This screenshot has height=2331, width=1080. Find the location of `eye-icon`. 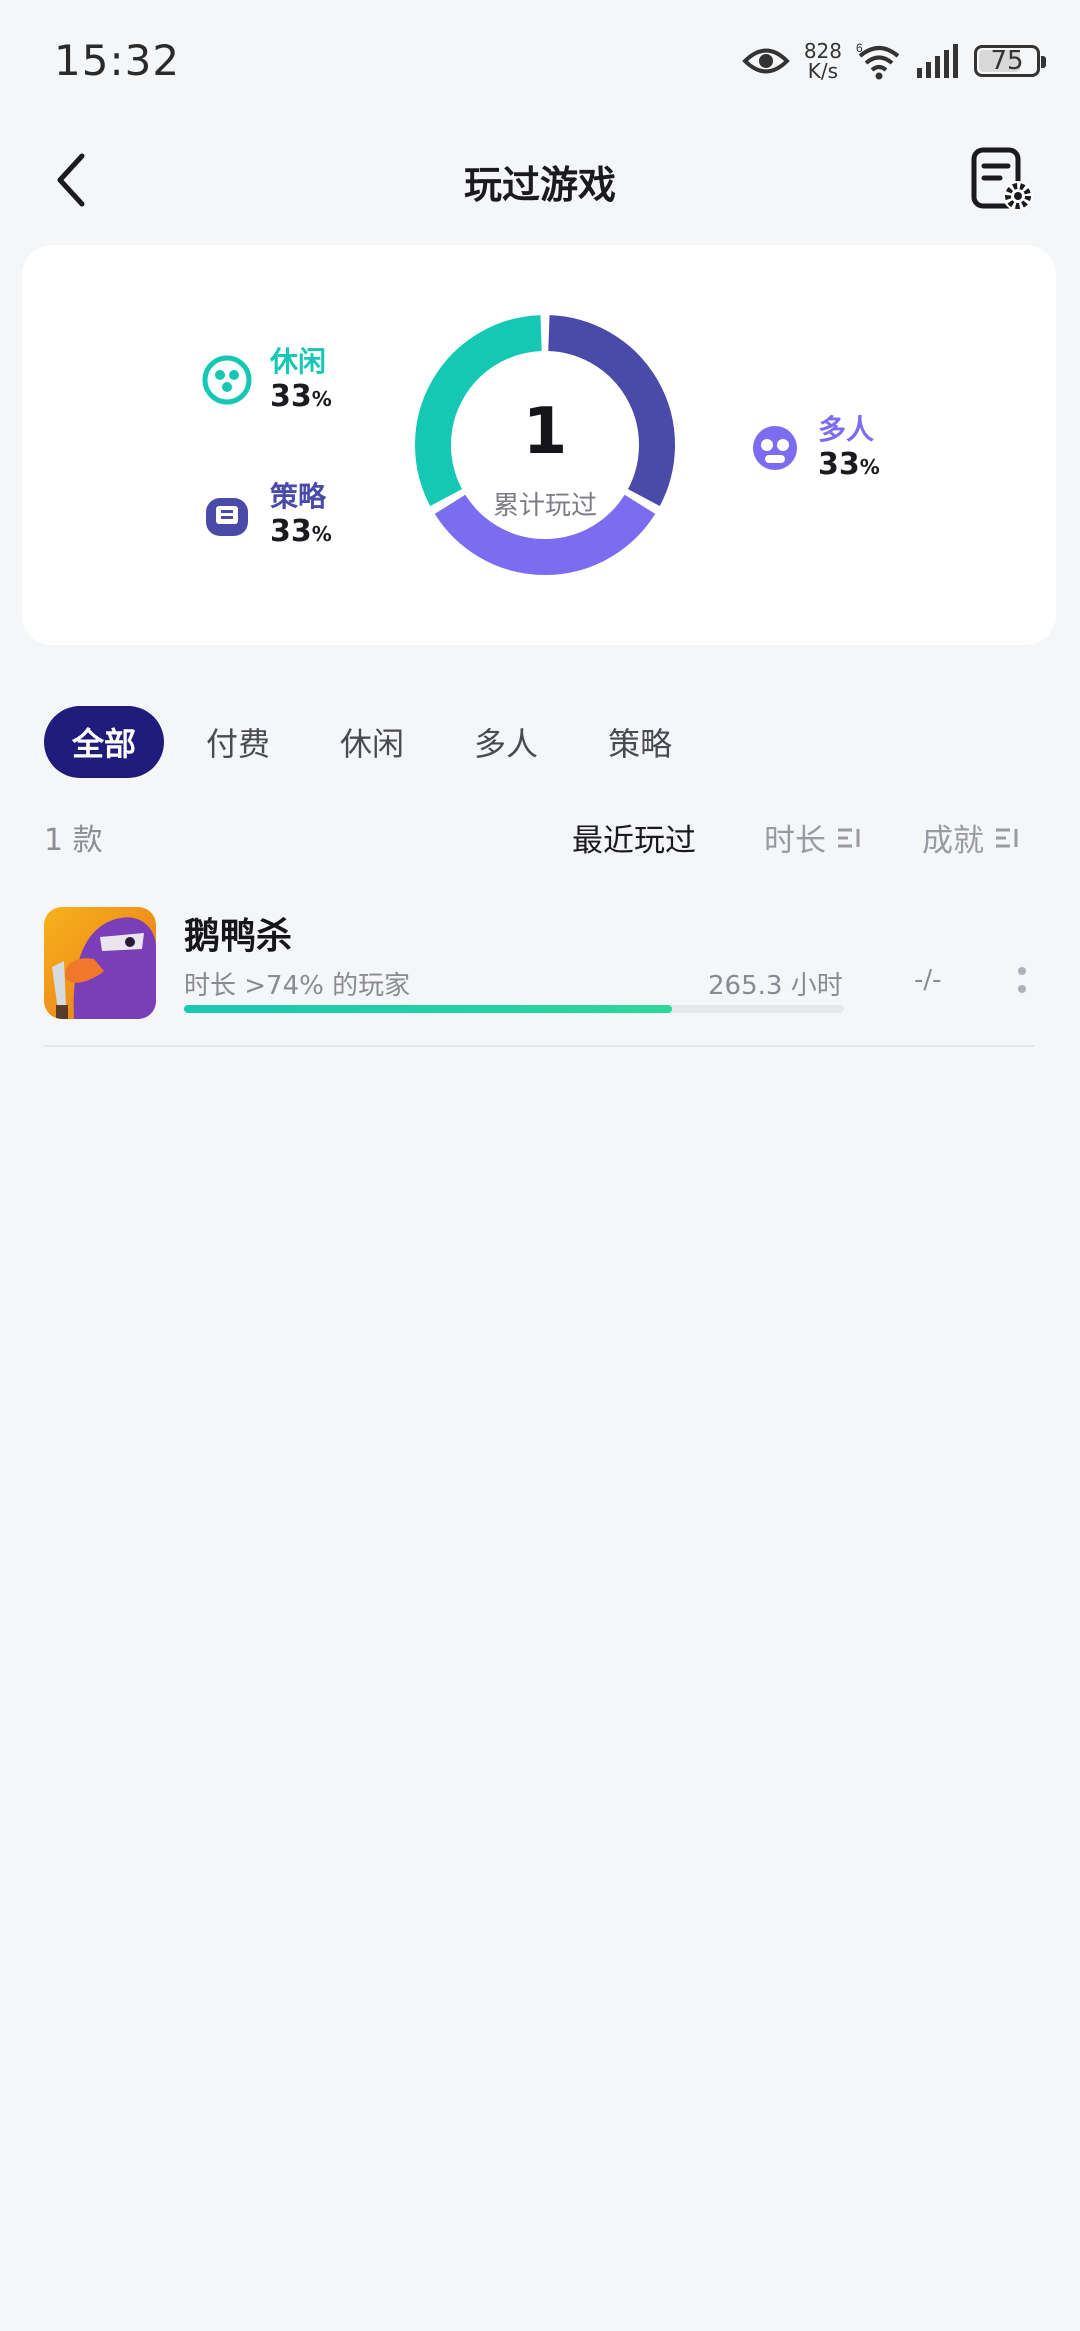

eye-icon is located at coordinates (765, 61).